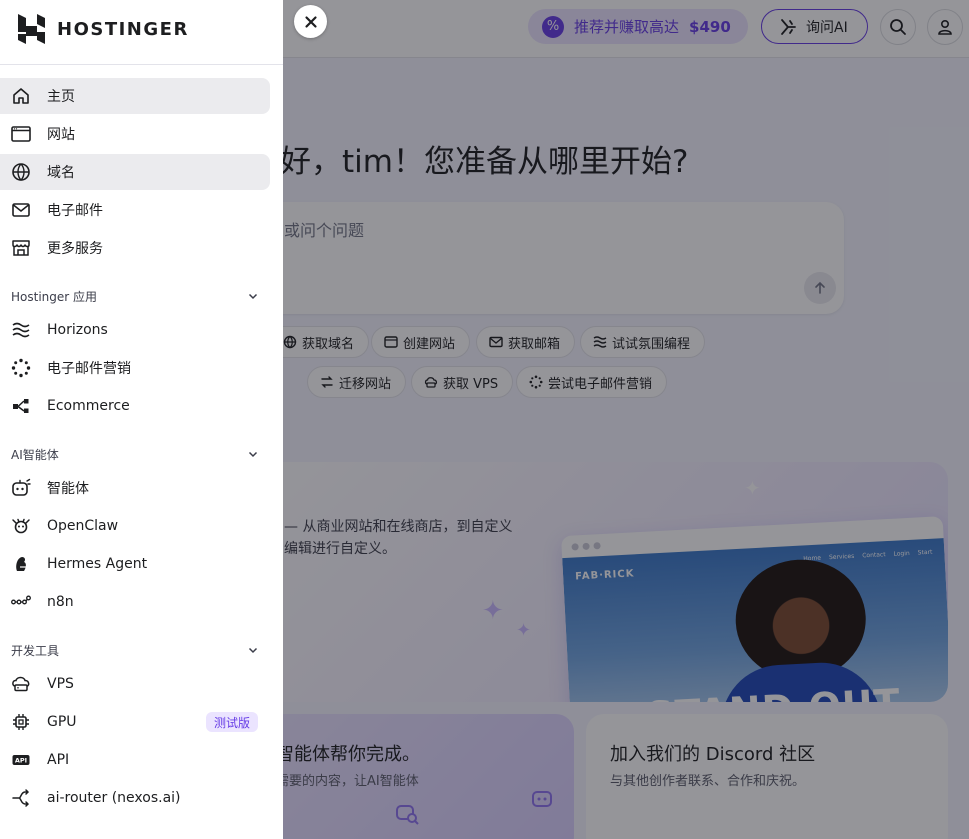 The image size is (969, 839). What do you see at coordinates (21, 722) in the screenshot?
I see `chip-icon` at bounding box center [21, 722].